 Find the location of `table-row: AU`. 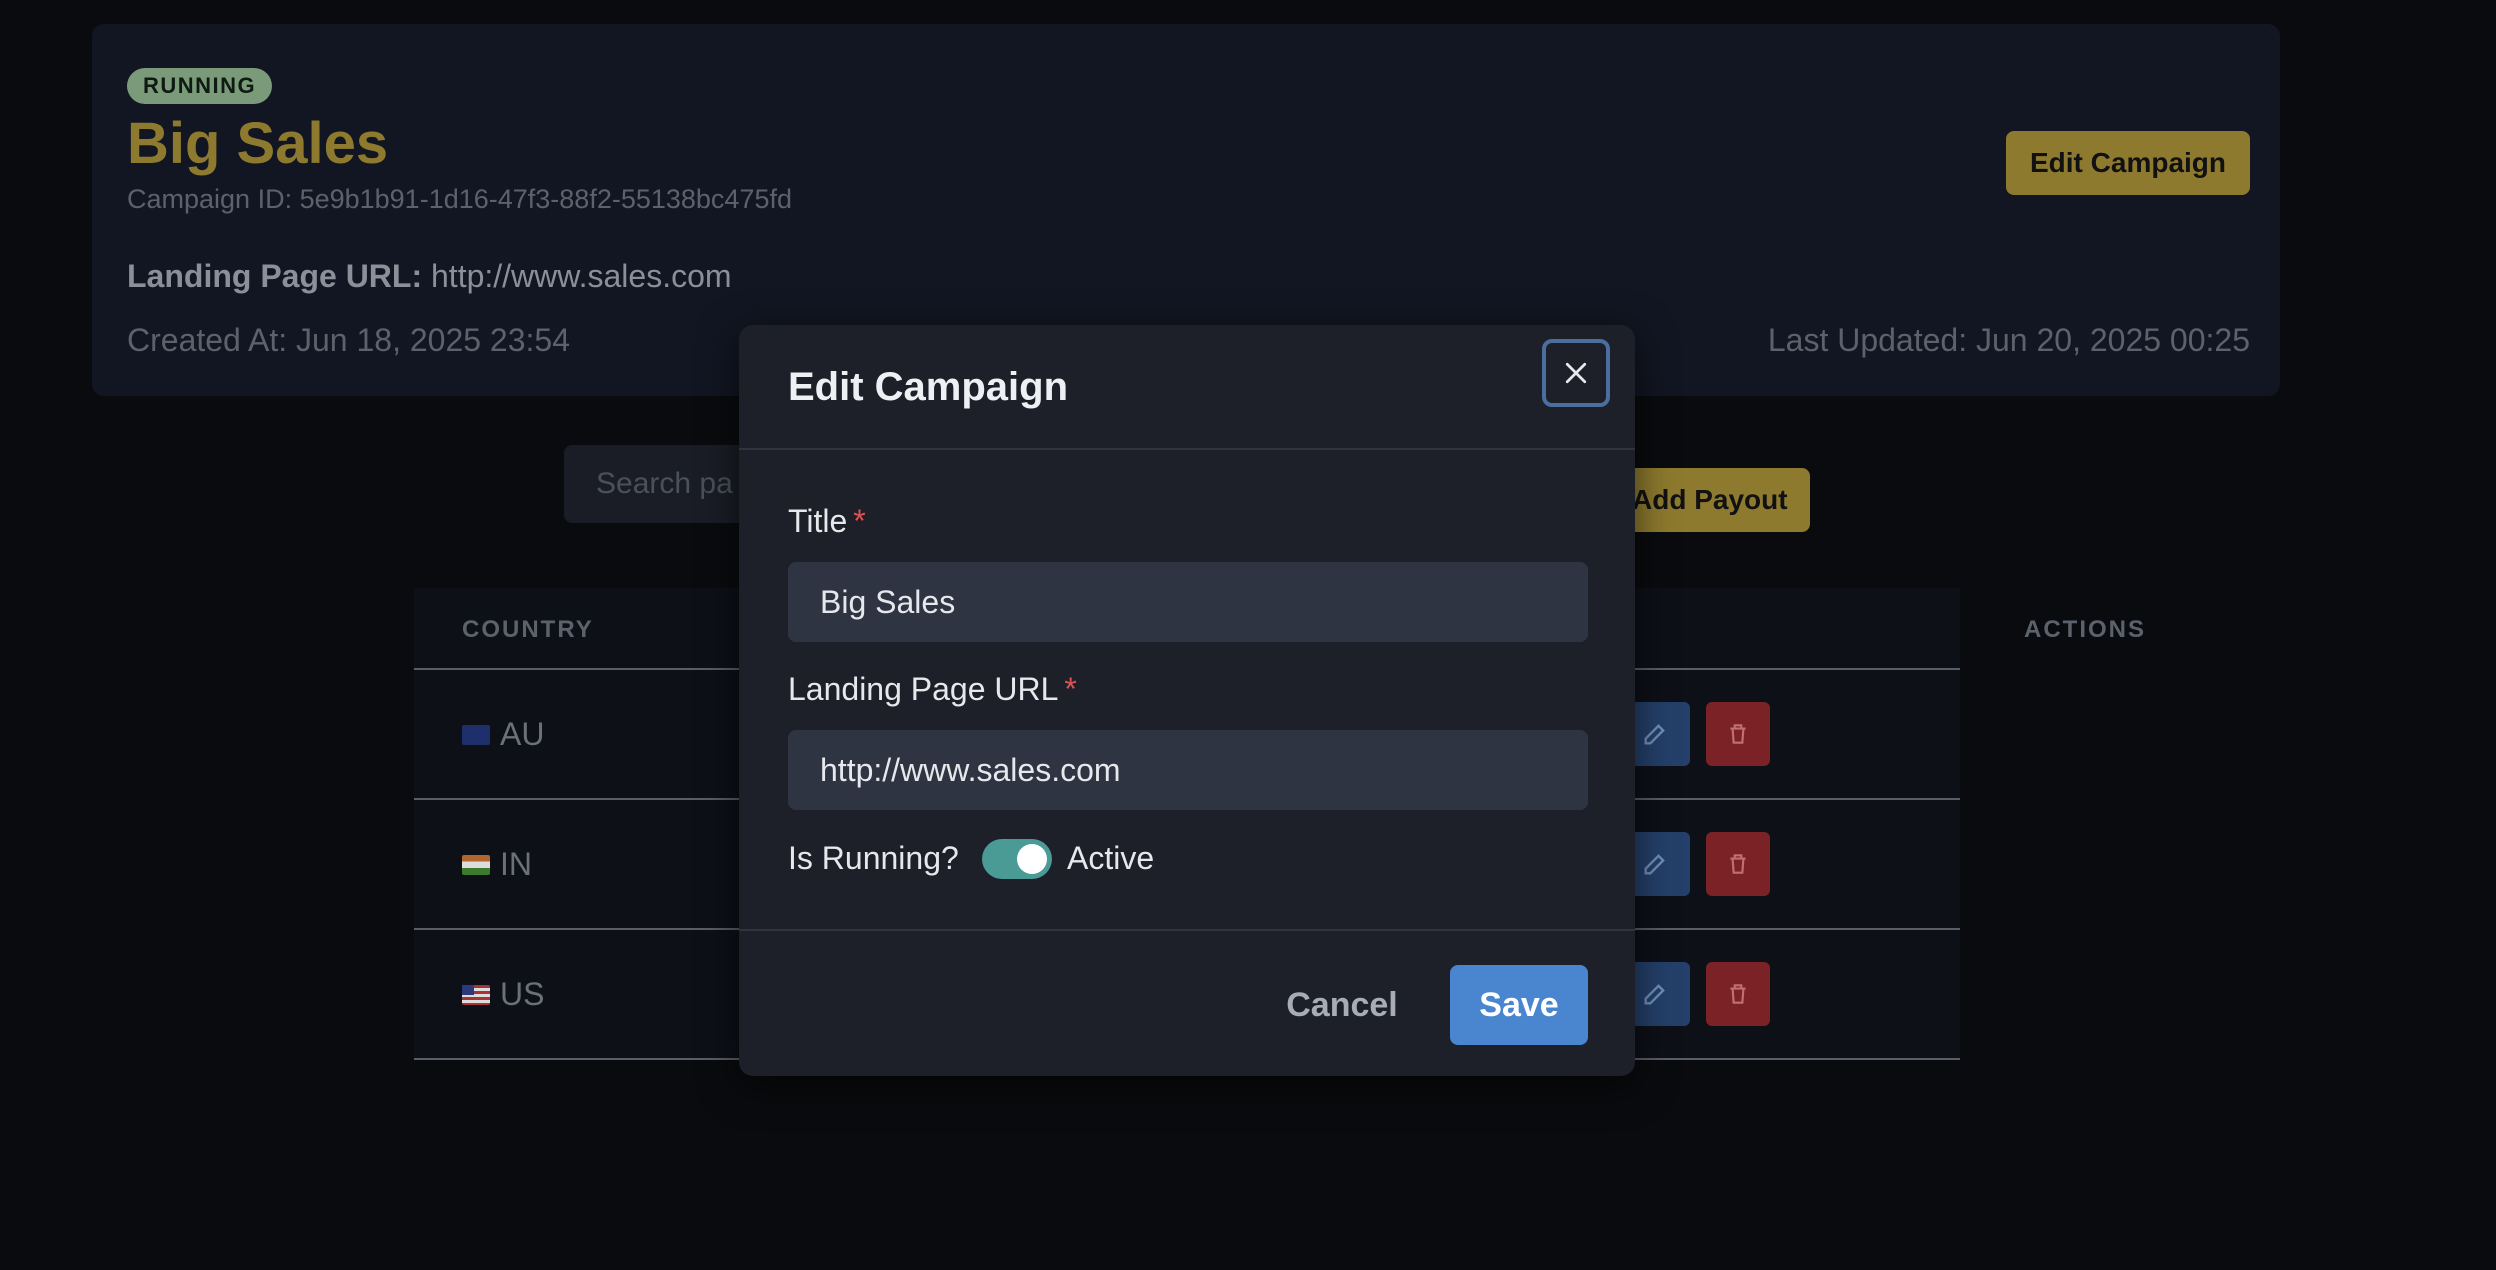

table-row: AU is located at coordinates (503, 734).